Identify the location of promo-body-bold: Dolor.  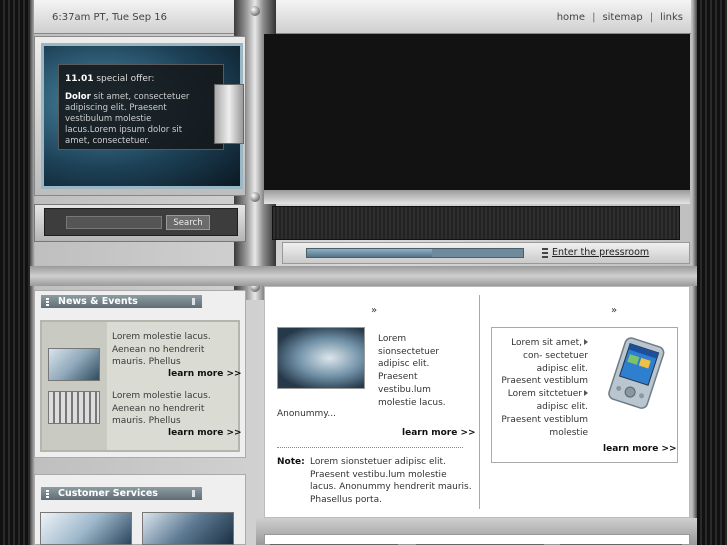
(78, 97).